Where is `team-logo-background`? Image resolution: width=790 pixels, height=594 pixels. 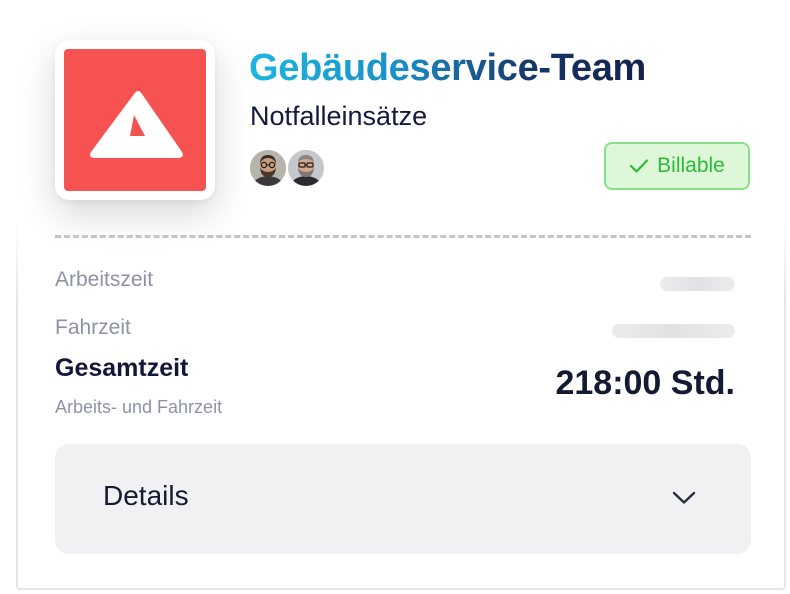 team-logo-background is located at coordinates (135, 120).